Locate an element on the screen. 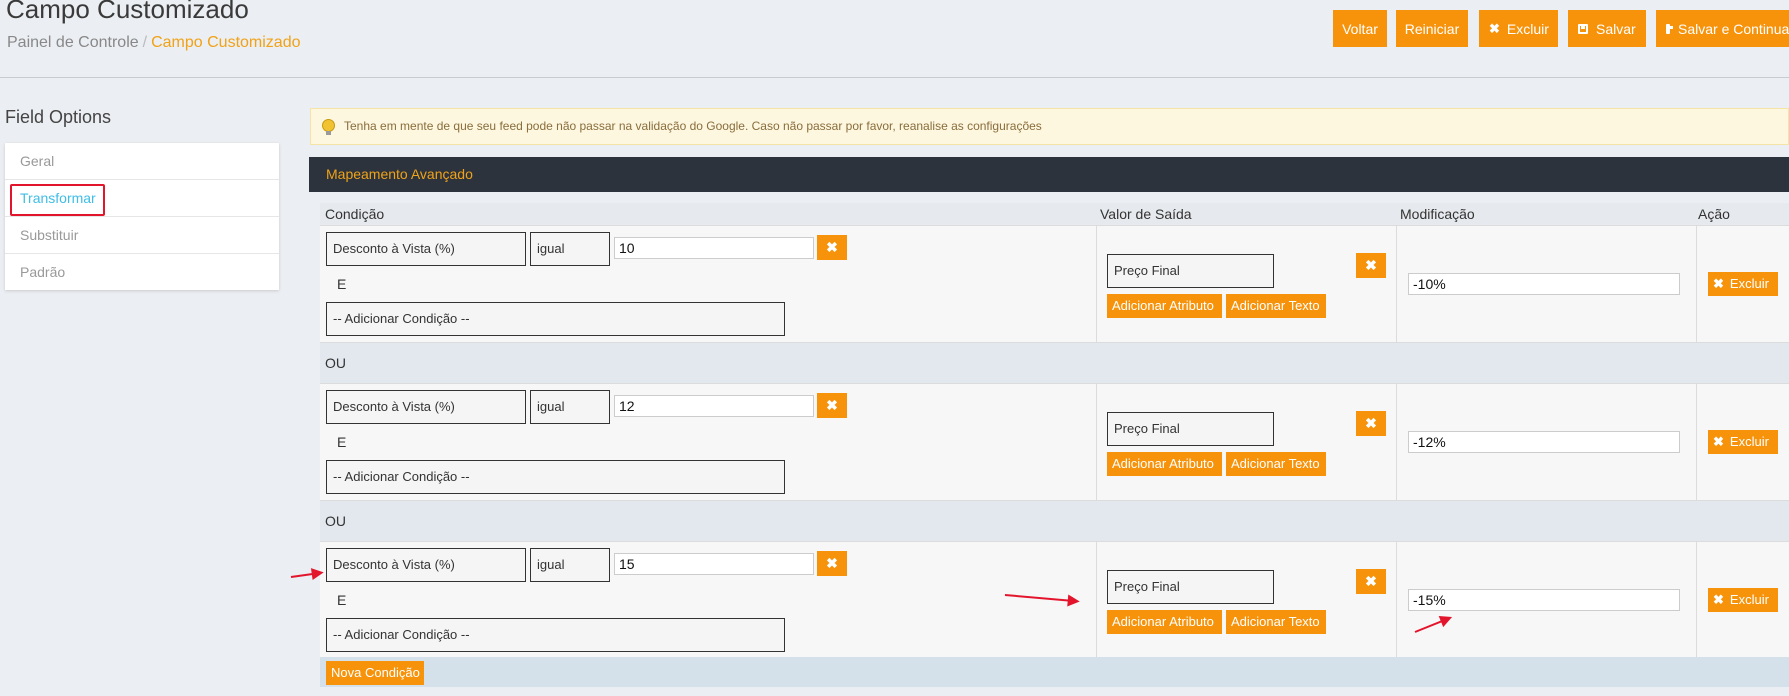 The height and width of the screenshot is (696, 1789). field-options-title: Field Options is located at coordinates (58, 117).